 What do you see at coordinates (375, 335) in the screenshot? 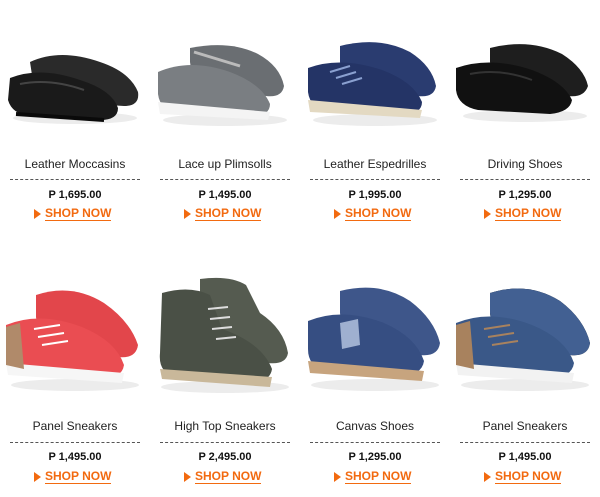
I see `canvas-shoes-image` at bounding box center [375, 335].